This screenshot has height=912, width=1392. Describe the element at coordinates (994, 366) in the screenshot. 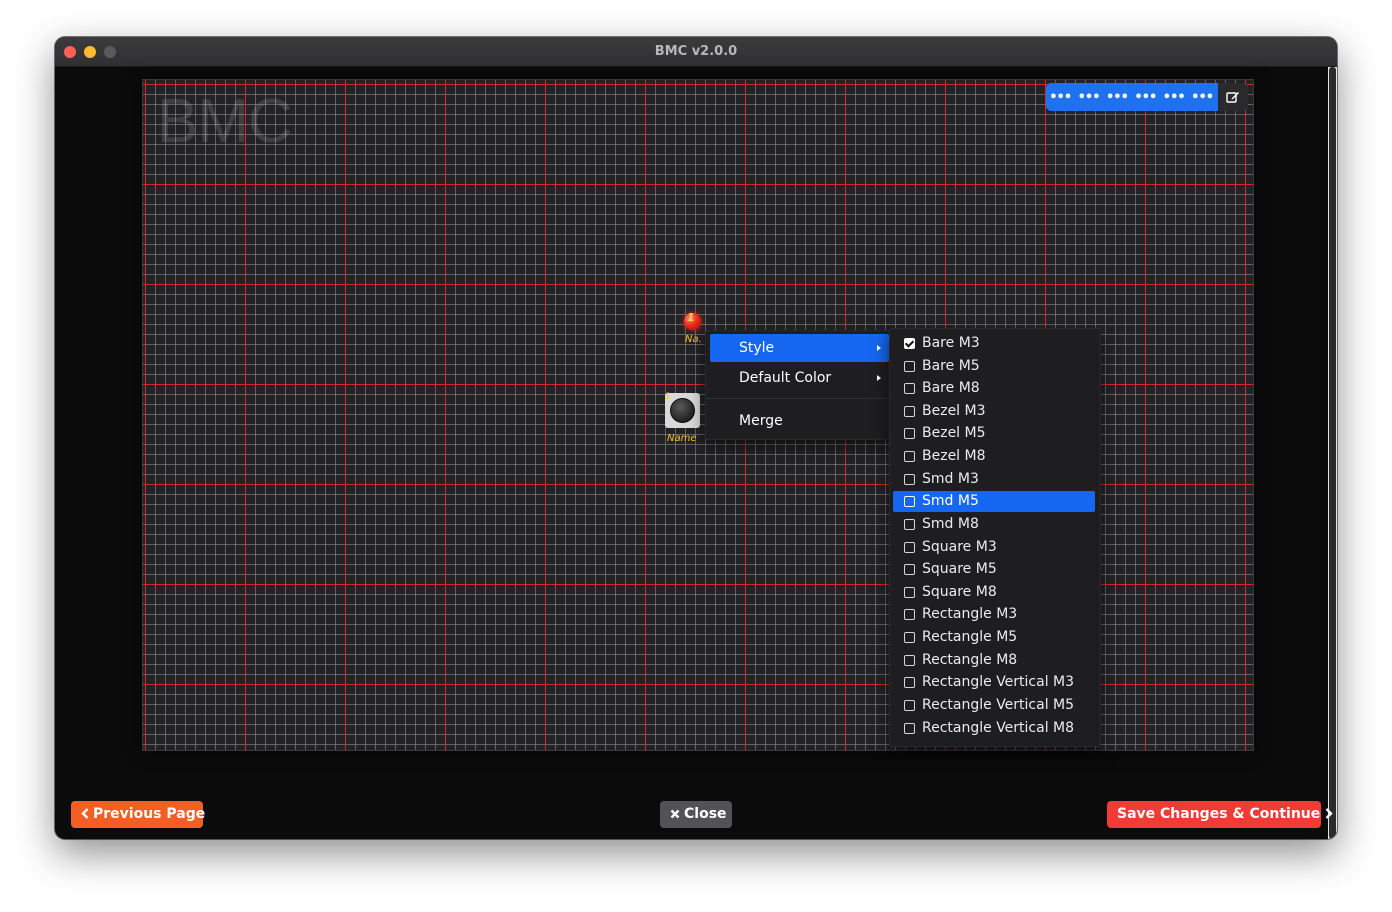

I see `style-option-bare-m5: Bare M5` at that location.